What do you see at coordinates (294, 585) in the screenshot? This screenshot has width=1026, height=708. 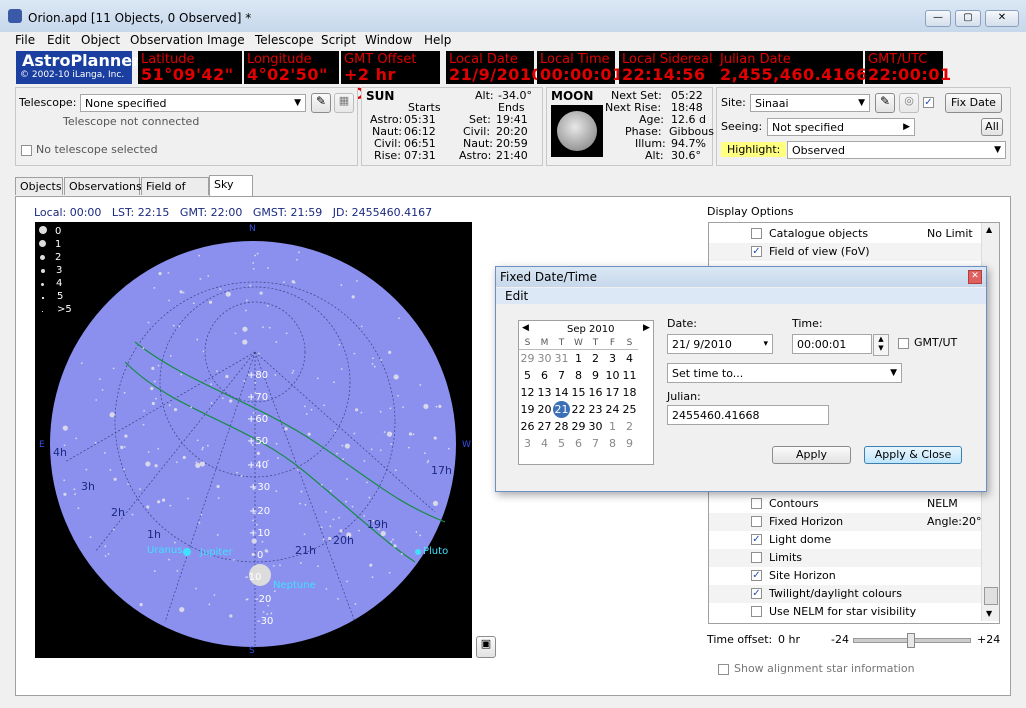 I see `planet-label-neptune: Neptune` at bounding box center [294, 585].